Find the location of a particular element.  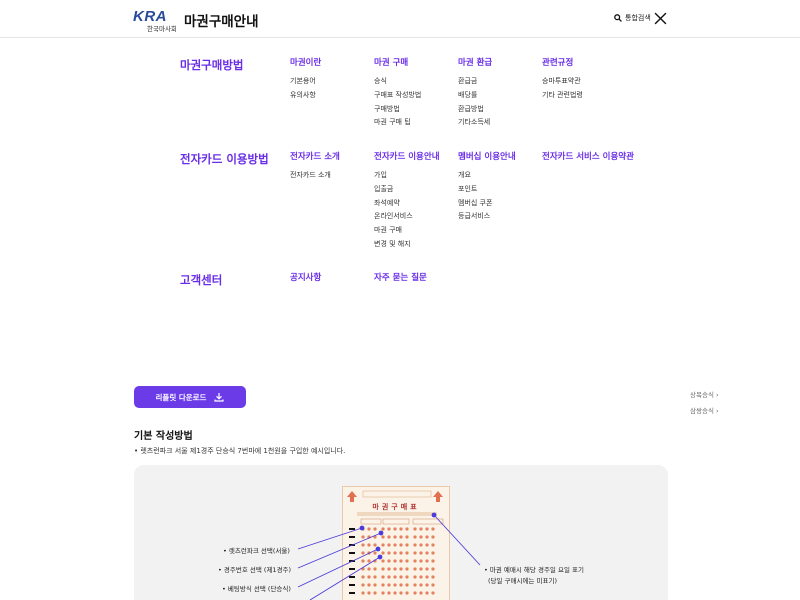

menu-column: 관련규정 승마투표약관 기타 관련법령 is located at coordinates (562, 79).